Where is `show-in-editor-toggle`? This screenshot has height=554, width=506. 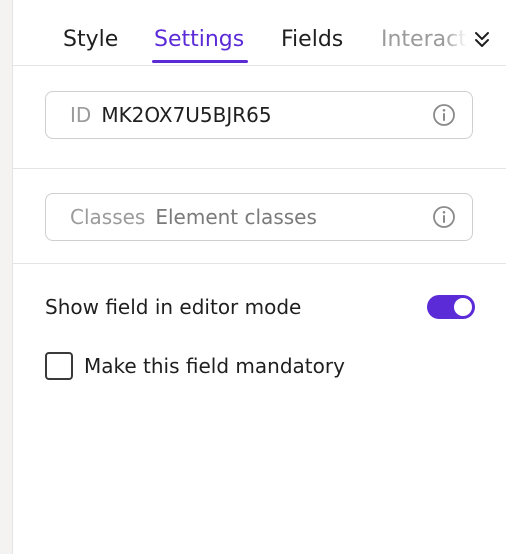 show-in-editor-toggle is located at coordinates (451, 307).